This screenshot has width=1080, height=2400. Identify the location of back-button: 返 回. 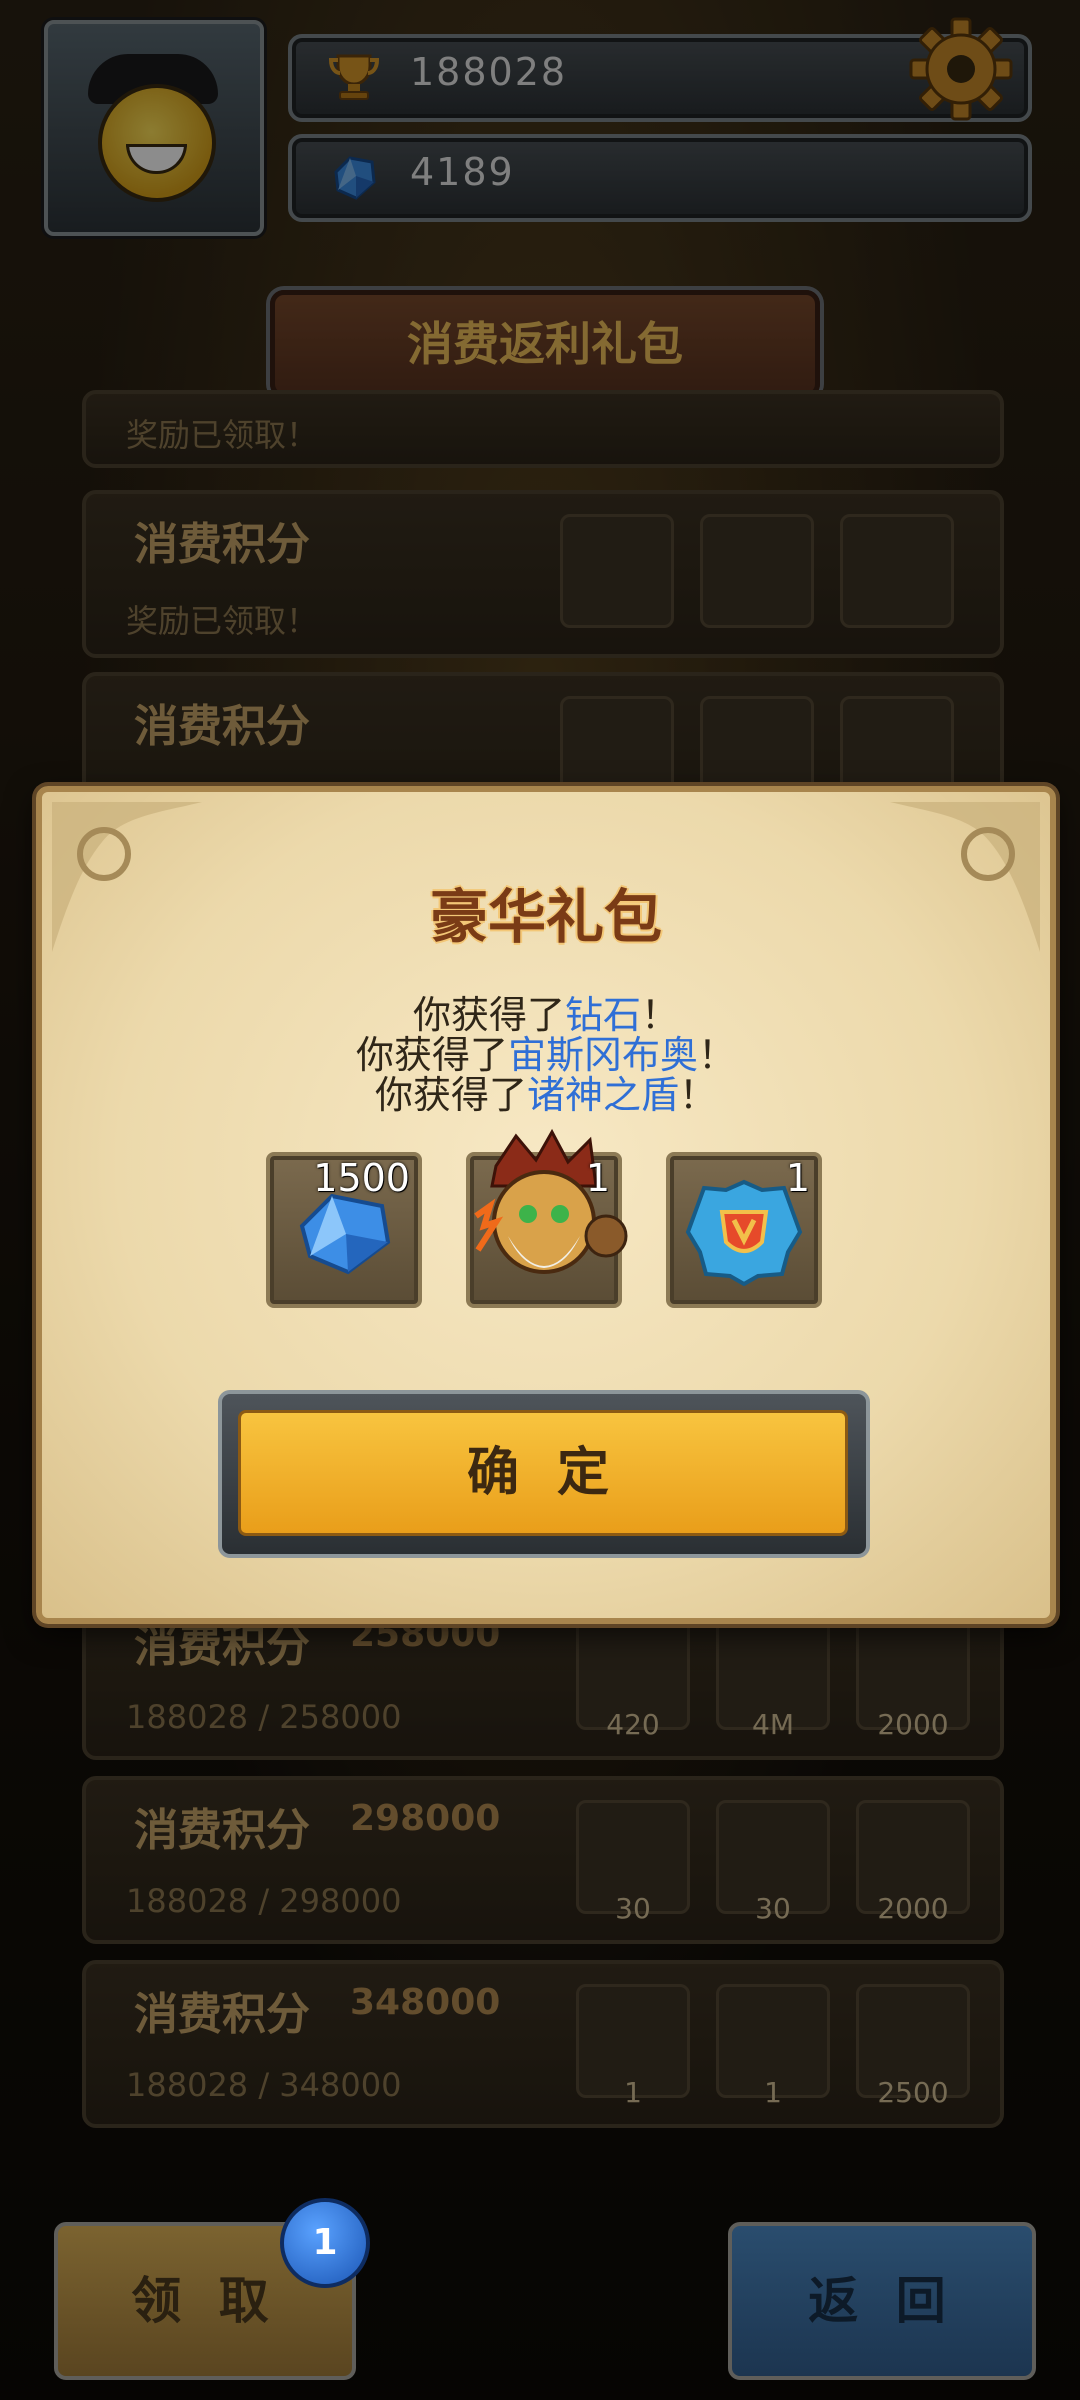
(882, 2301).